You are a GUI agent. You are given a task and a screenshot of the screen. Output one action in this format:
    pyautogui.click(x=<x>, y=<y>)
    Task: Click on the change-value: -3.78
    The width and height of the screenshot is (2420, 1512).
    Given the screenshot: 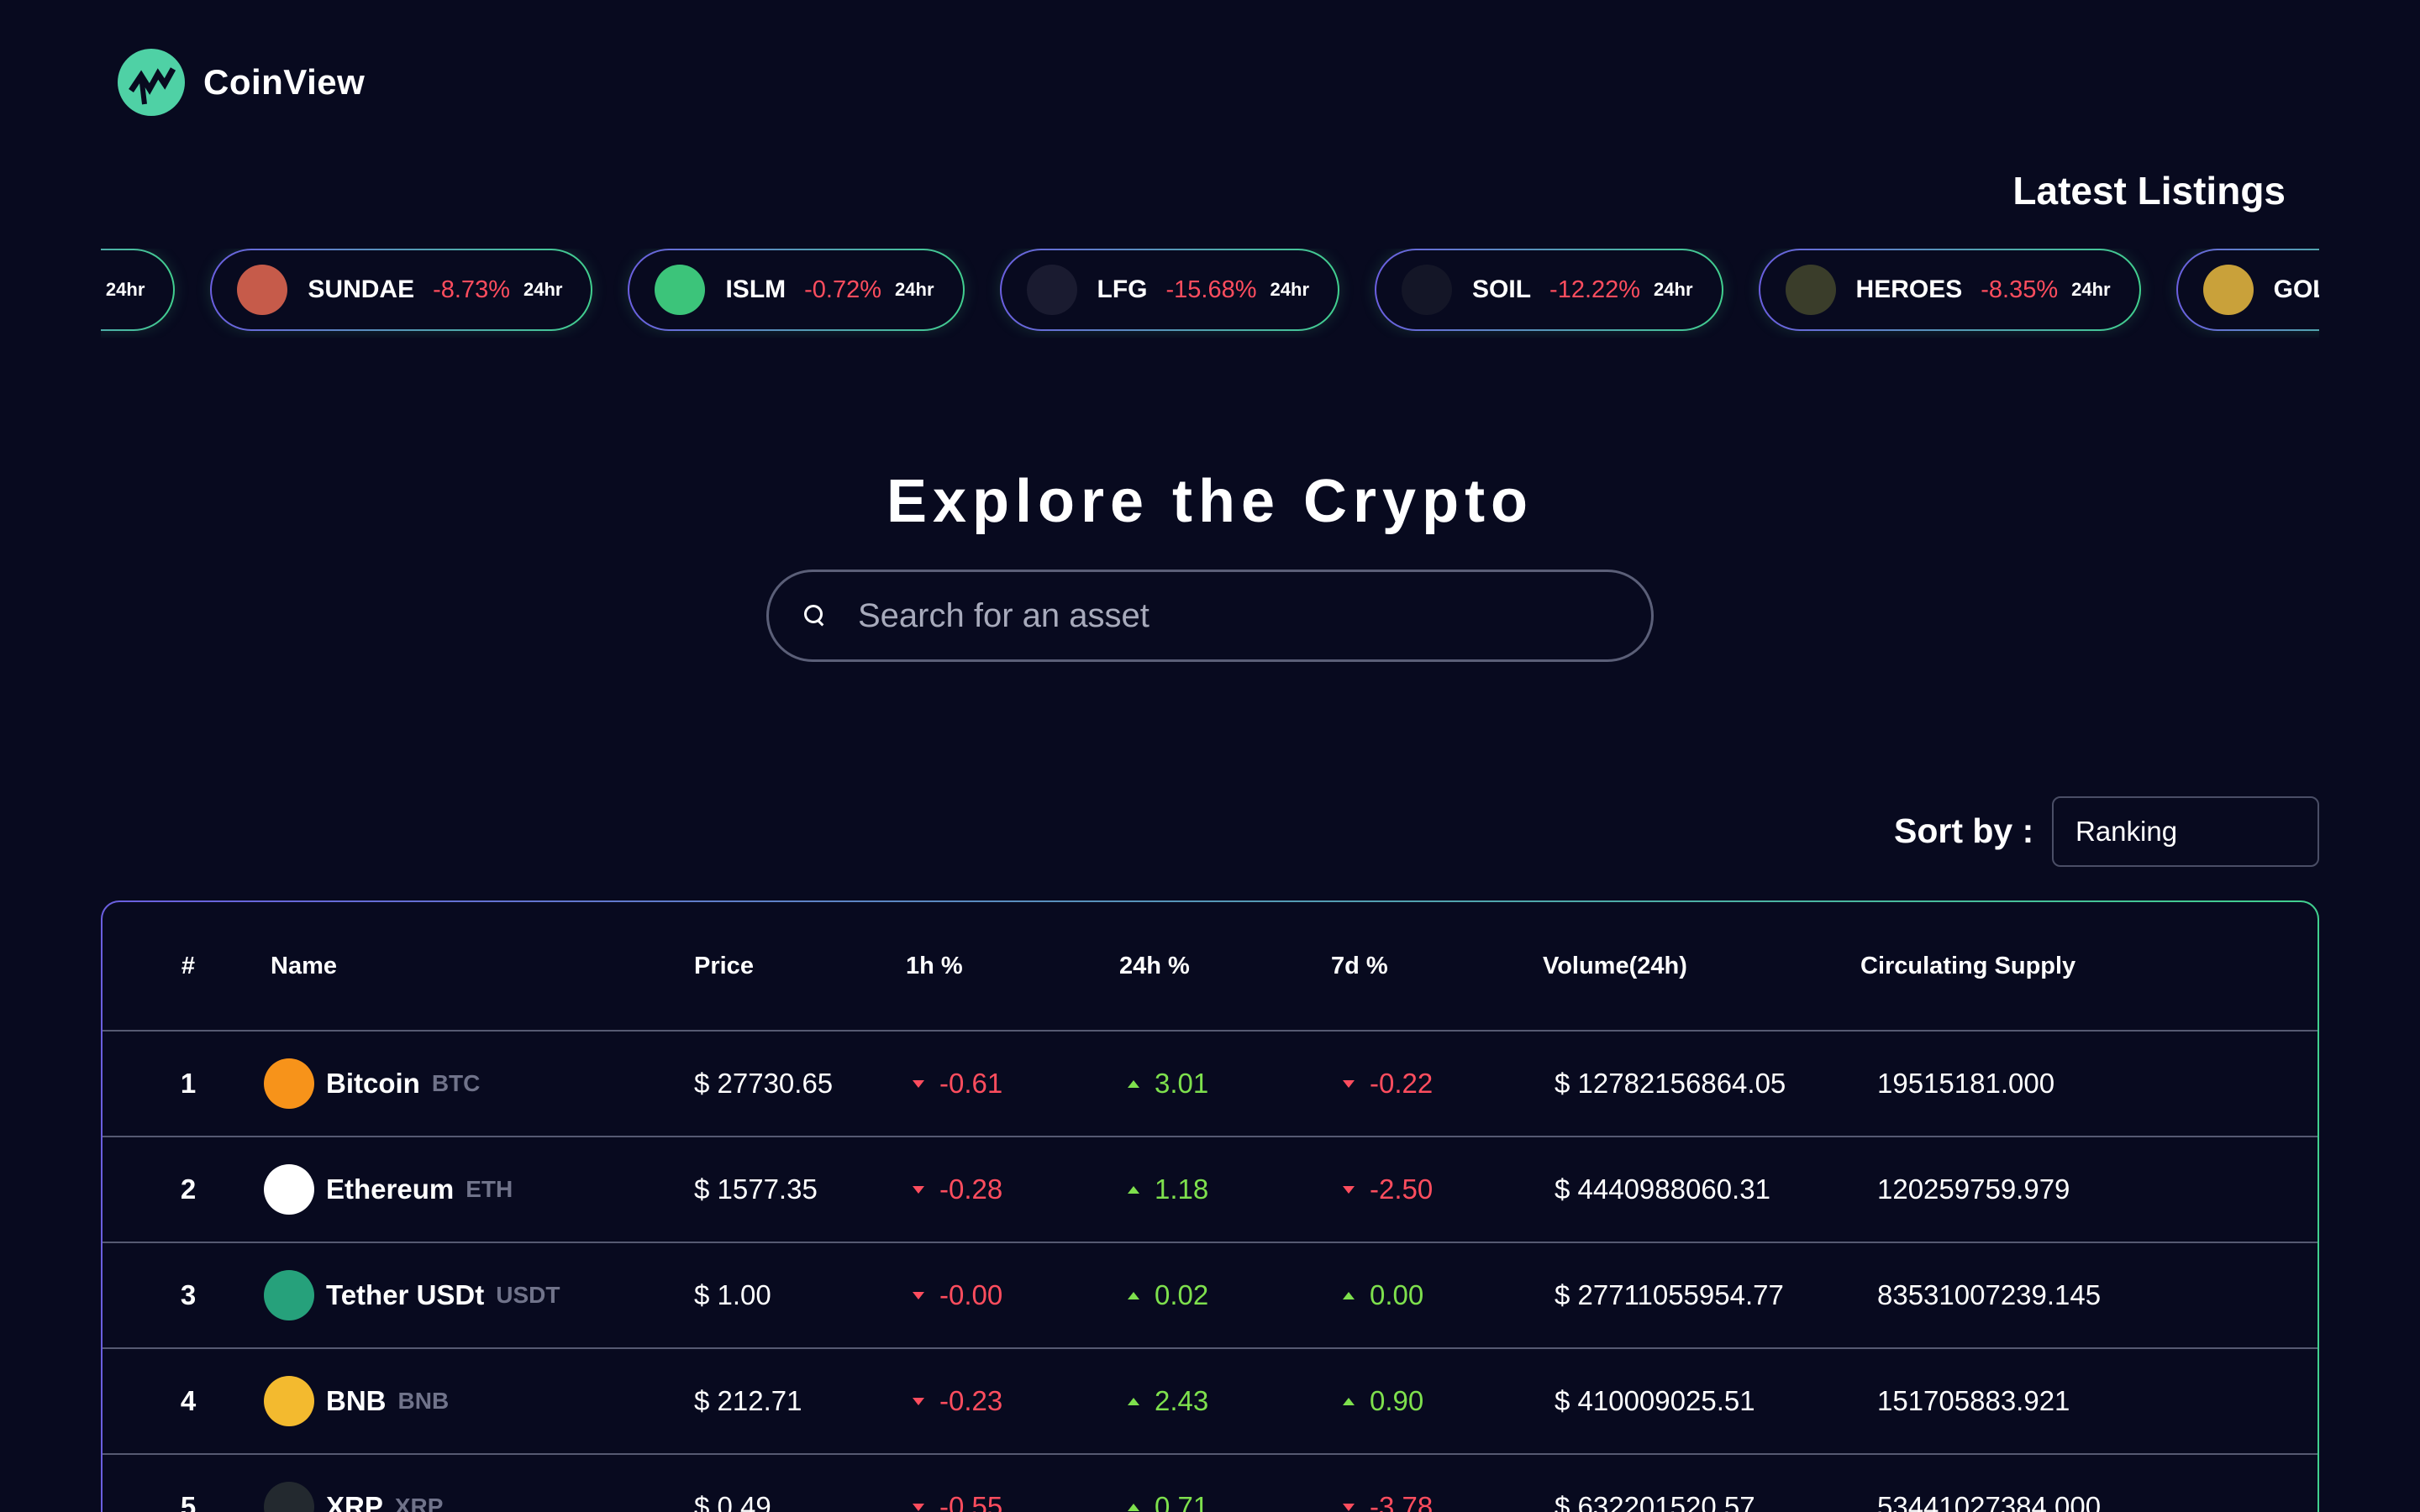 What is the action you would take?
    pyautogui.click(x=1388, y=1501)
    